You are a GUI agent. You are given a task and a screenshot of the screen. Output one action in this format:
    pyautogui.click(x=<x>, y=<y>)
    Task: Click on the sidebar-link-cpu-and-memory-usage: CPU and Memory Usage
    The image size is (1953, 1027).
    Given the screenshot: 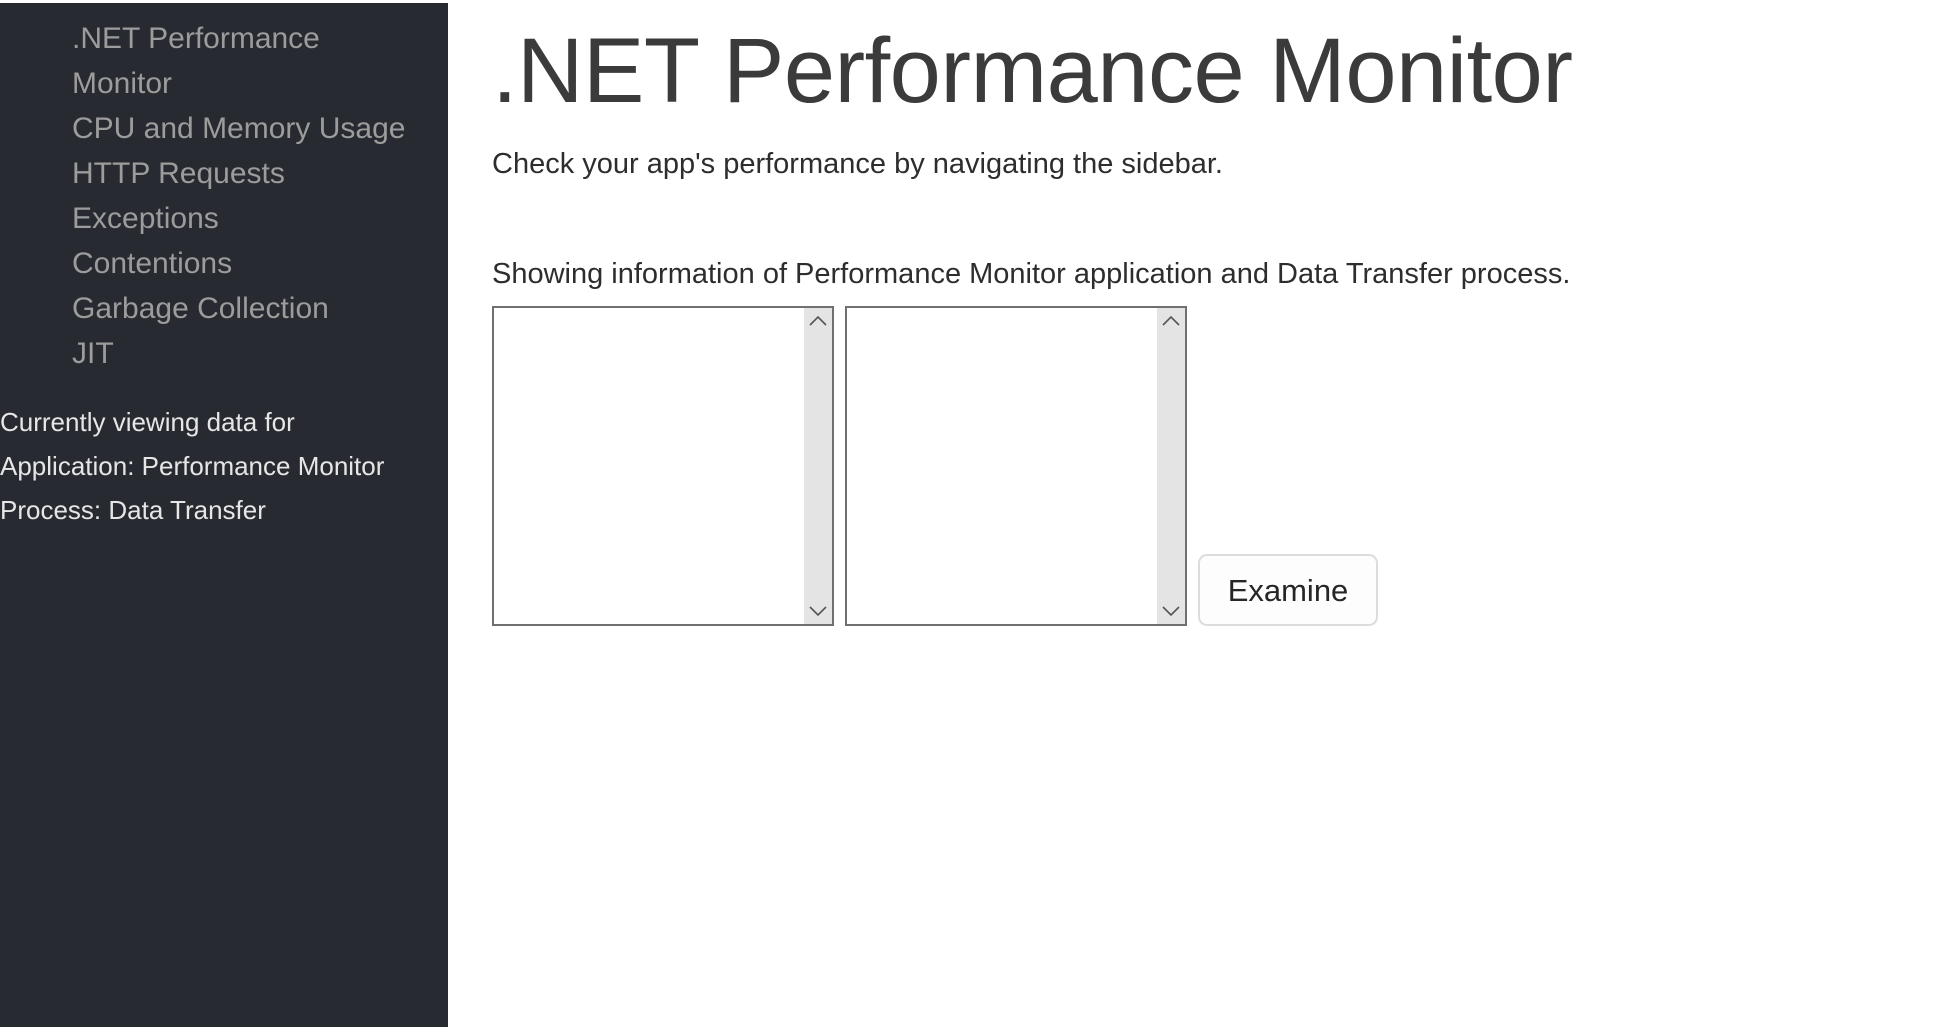 What is the action you would take?
    pyautogui.click(x=247, y=128)
    